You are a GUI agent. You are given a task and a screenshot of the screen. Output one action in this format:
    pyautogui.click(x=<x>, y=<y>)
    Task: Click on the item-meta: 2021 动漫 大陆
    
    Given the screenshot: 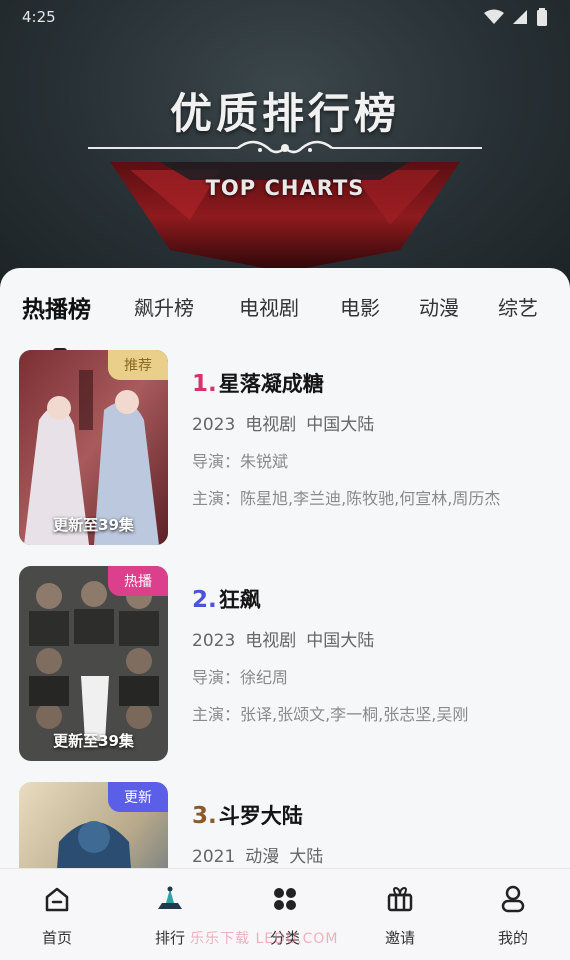 What is the action you would take?
    pyautogui.click(x=377, y=854)
    